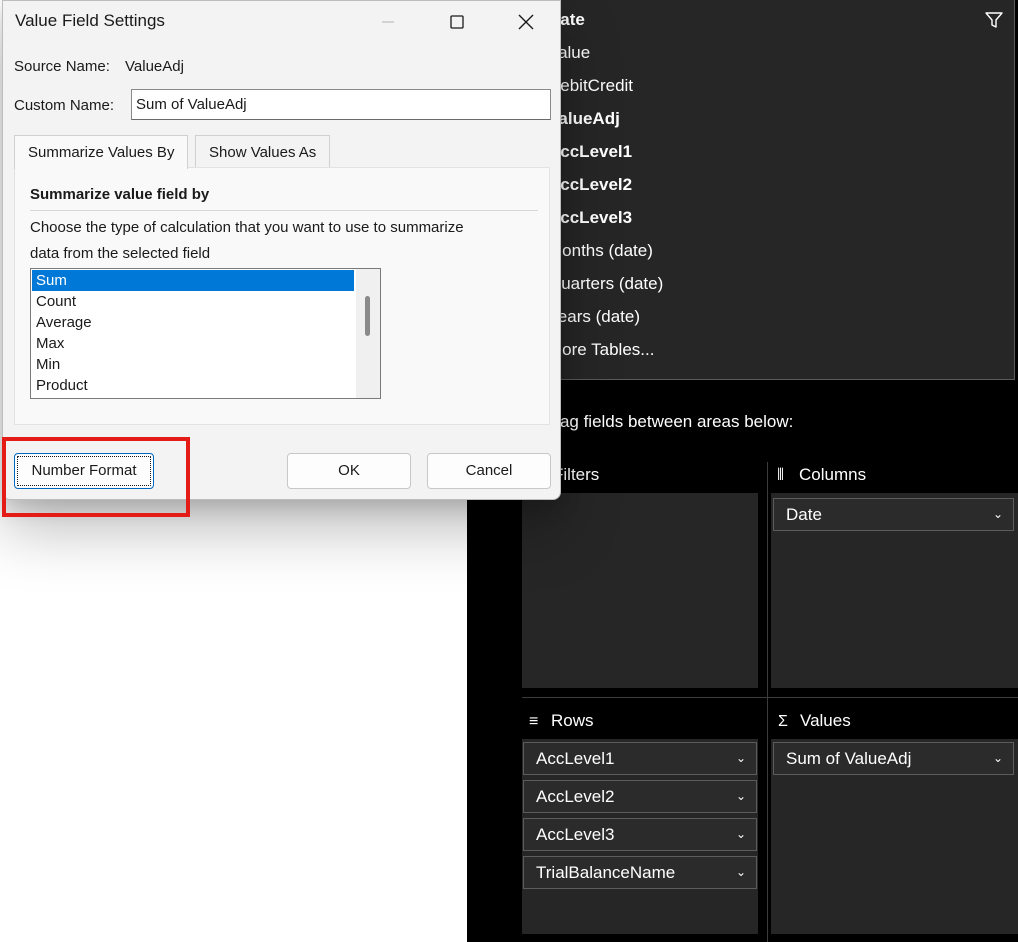 The image size is (1018, 942). Describe the element at coordinates (120, 194) in the screenshot. I see `section-title: Summarize value field by` at that location.